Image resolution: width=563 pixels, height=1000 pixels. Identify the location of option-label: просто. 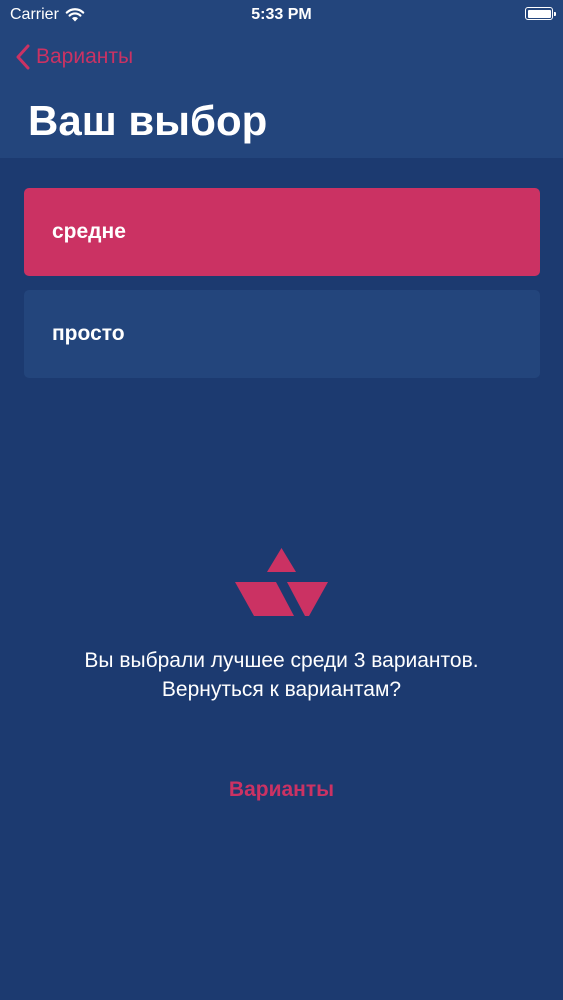
(88, 333).